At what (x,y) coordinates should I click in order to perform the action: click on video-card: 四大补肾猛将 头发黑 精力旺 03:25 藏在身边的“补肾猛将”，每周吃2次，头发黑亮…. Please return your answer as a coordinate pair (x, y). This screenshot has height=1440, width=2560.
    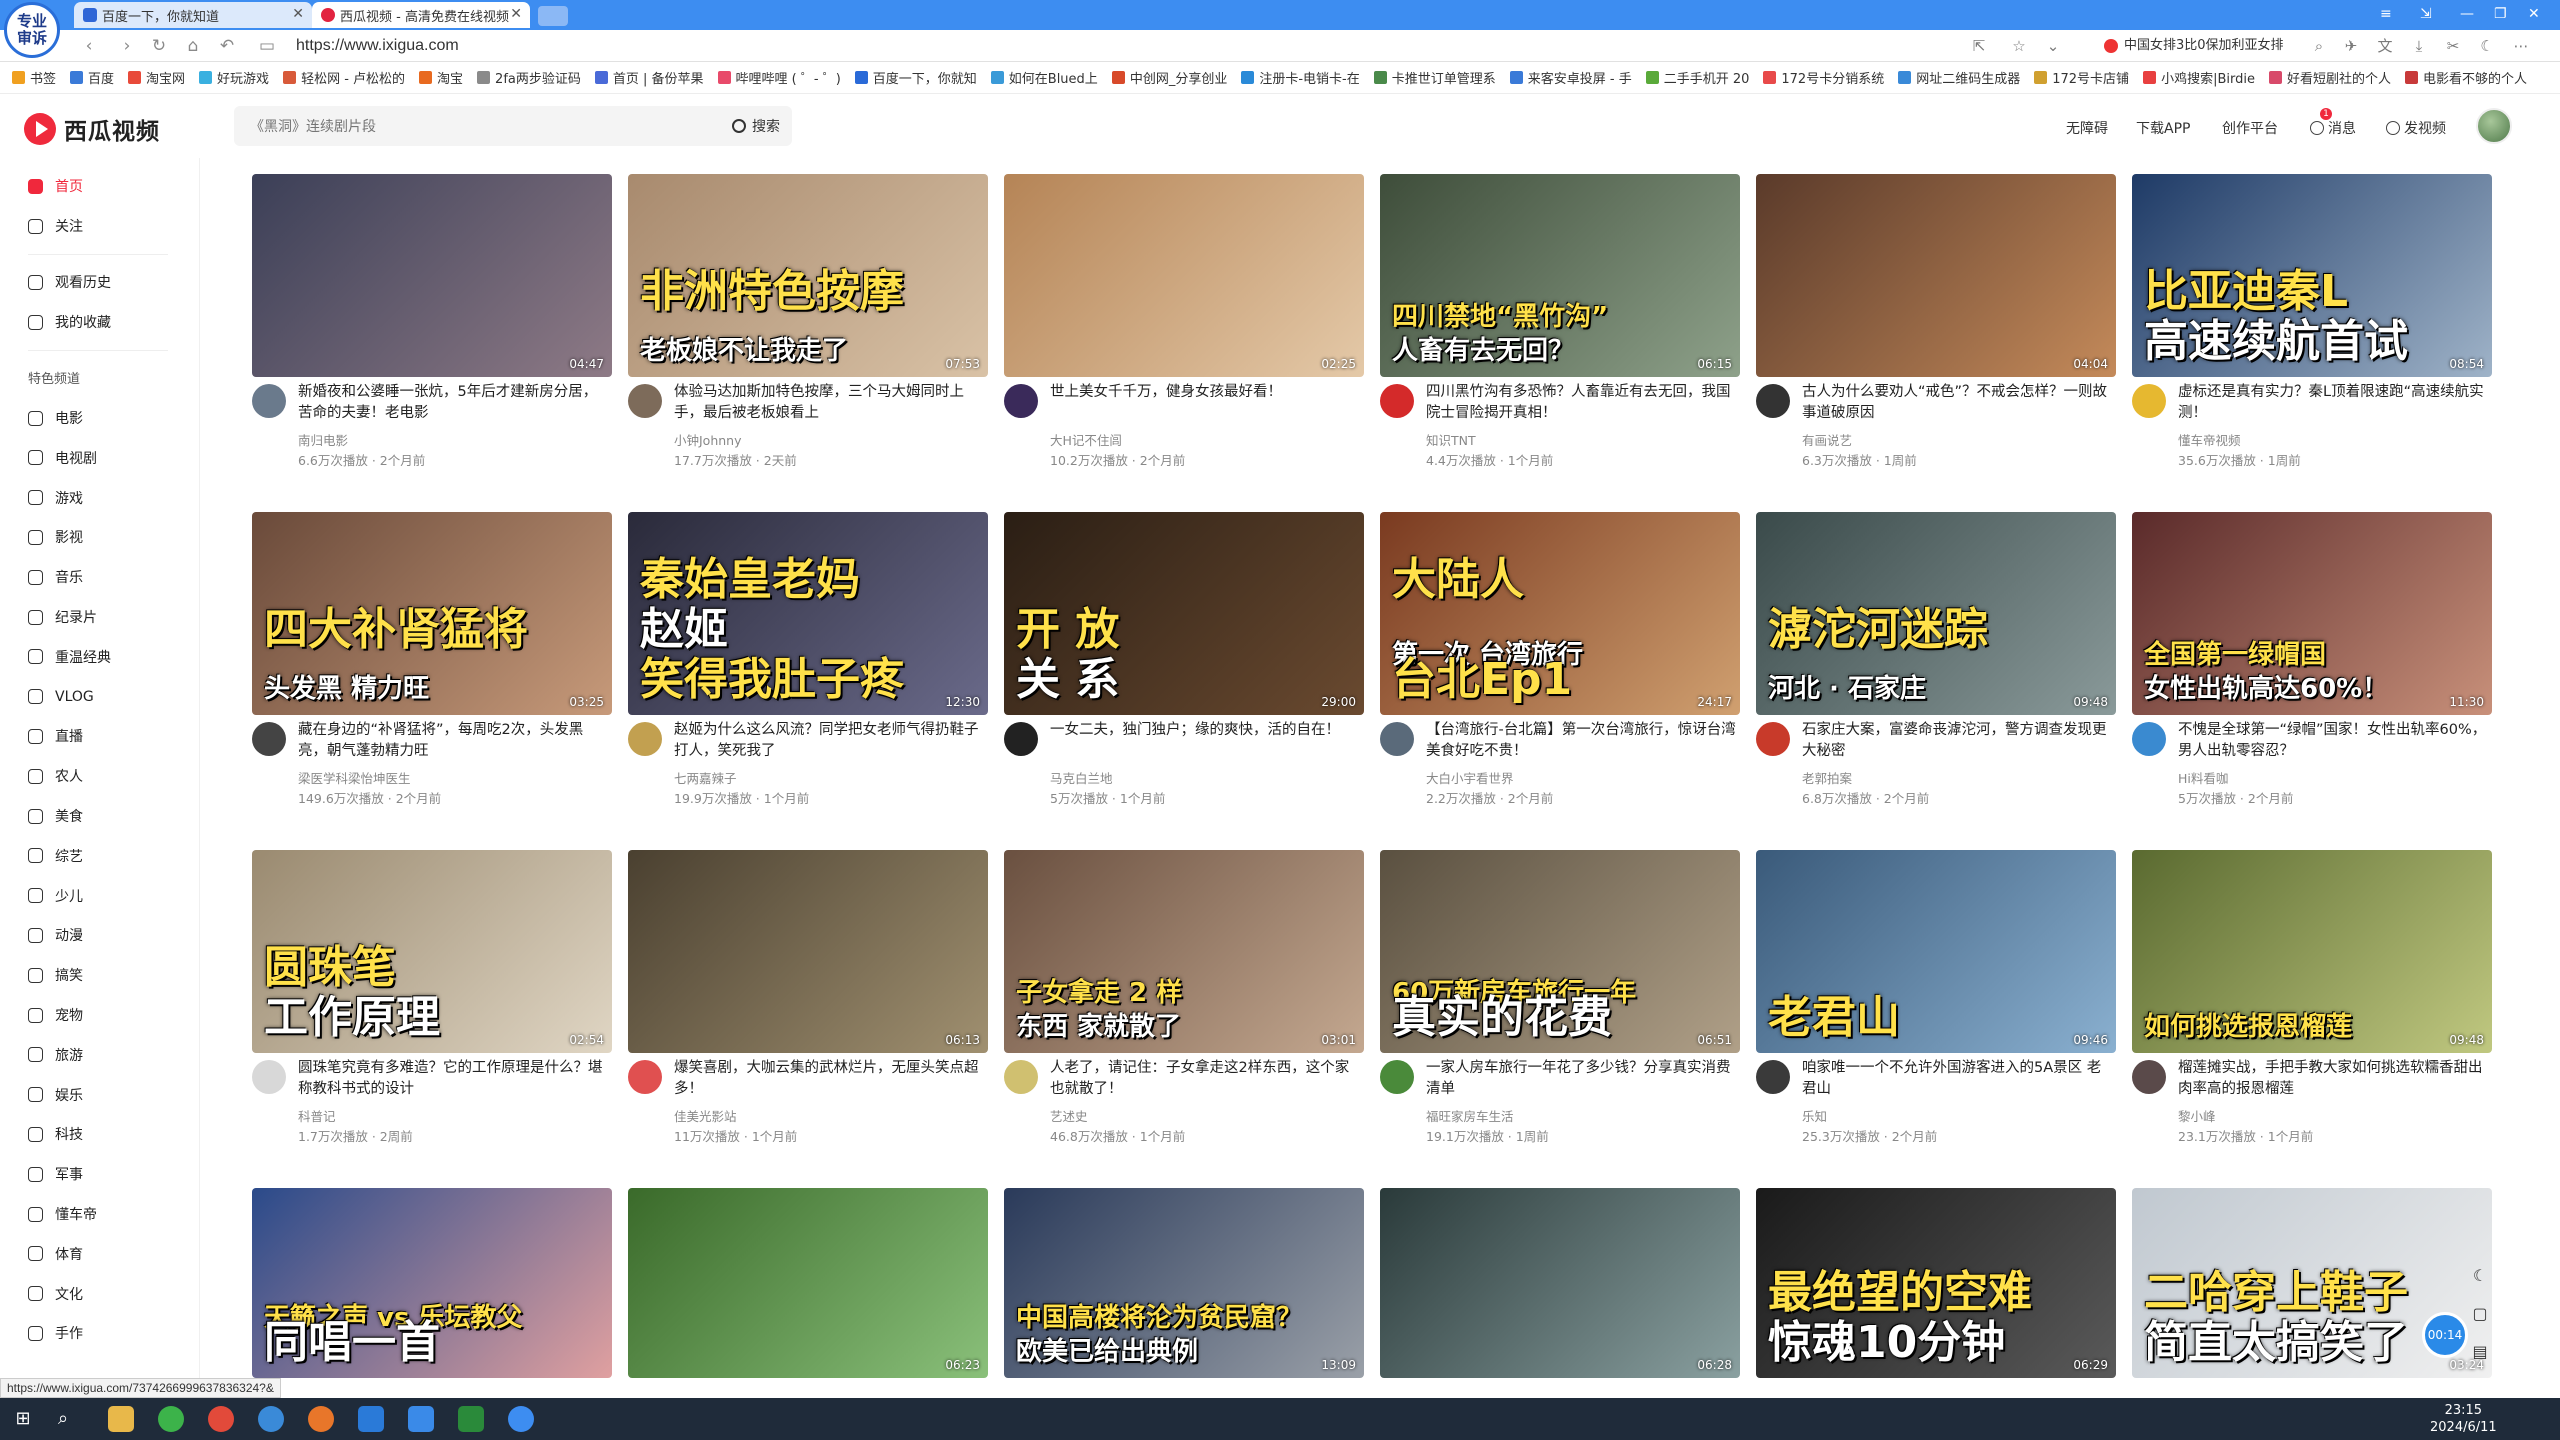
    Looking at the image, I should click on (432, 667).